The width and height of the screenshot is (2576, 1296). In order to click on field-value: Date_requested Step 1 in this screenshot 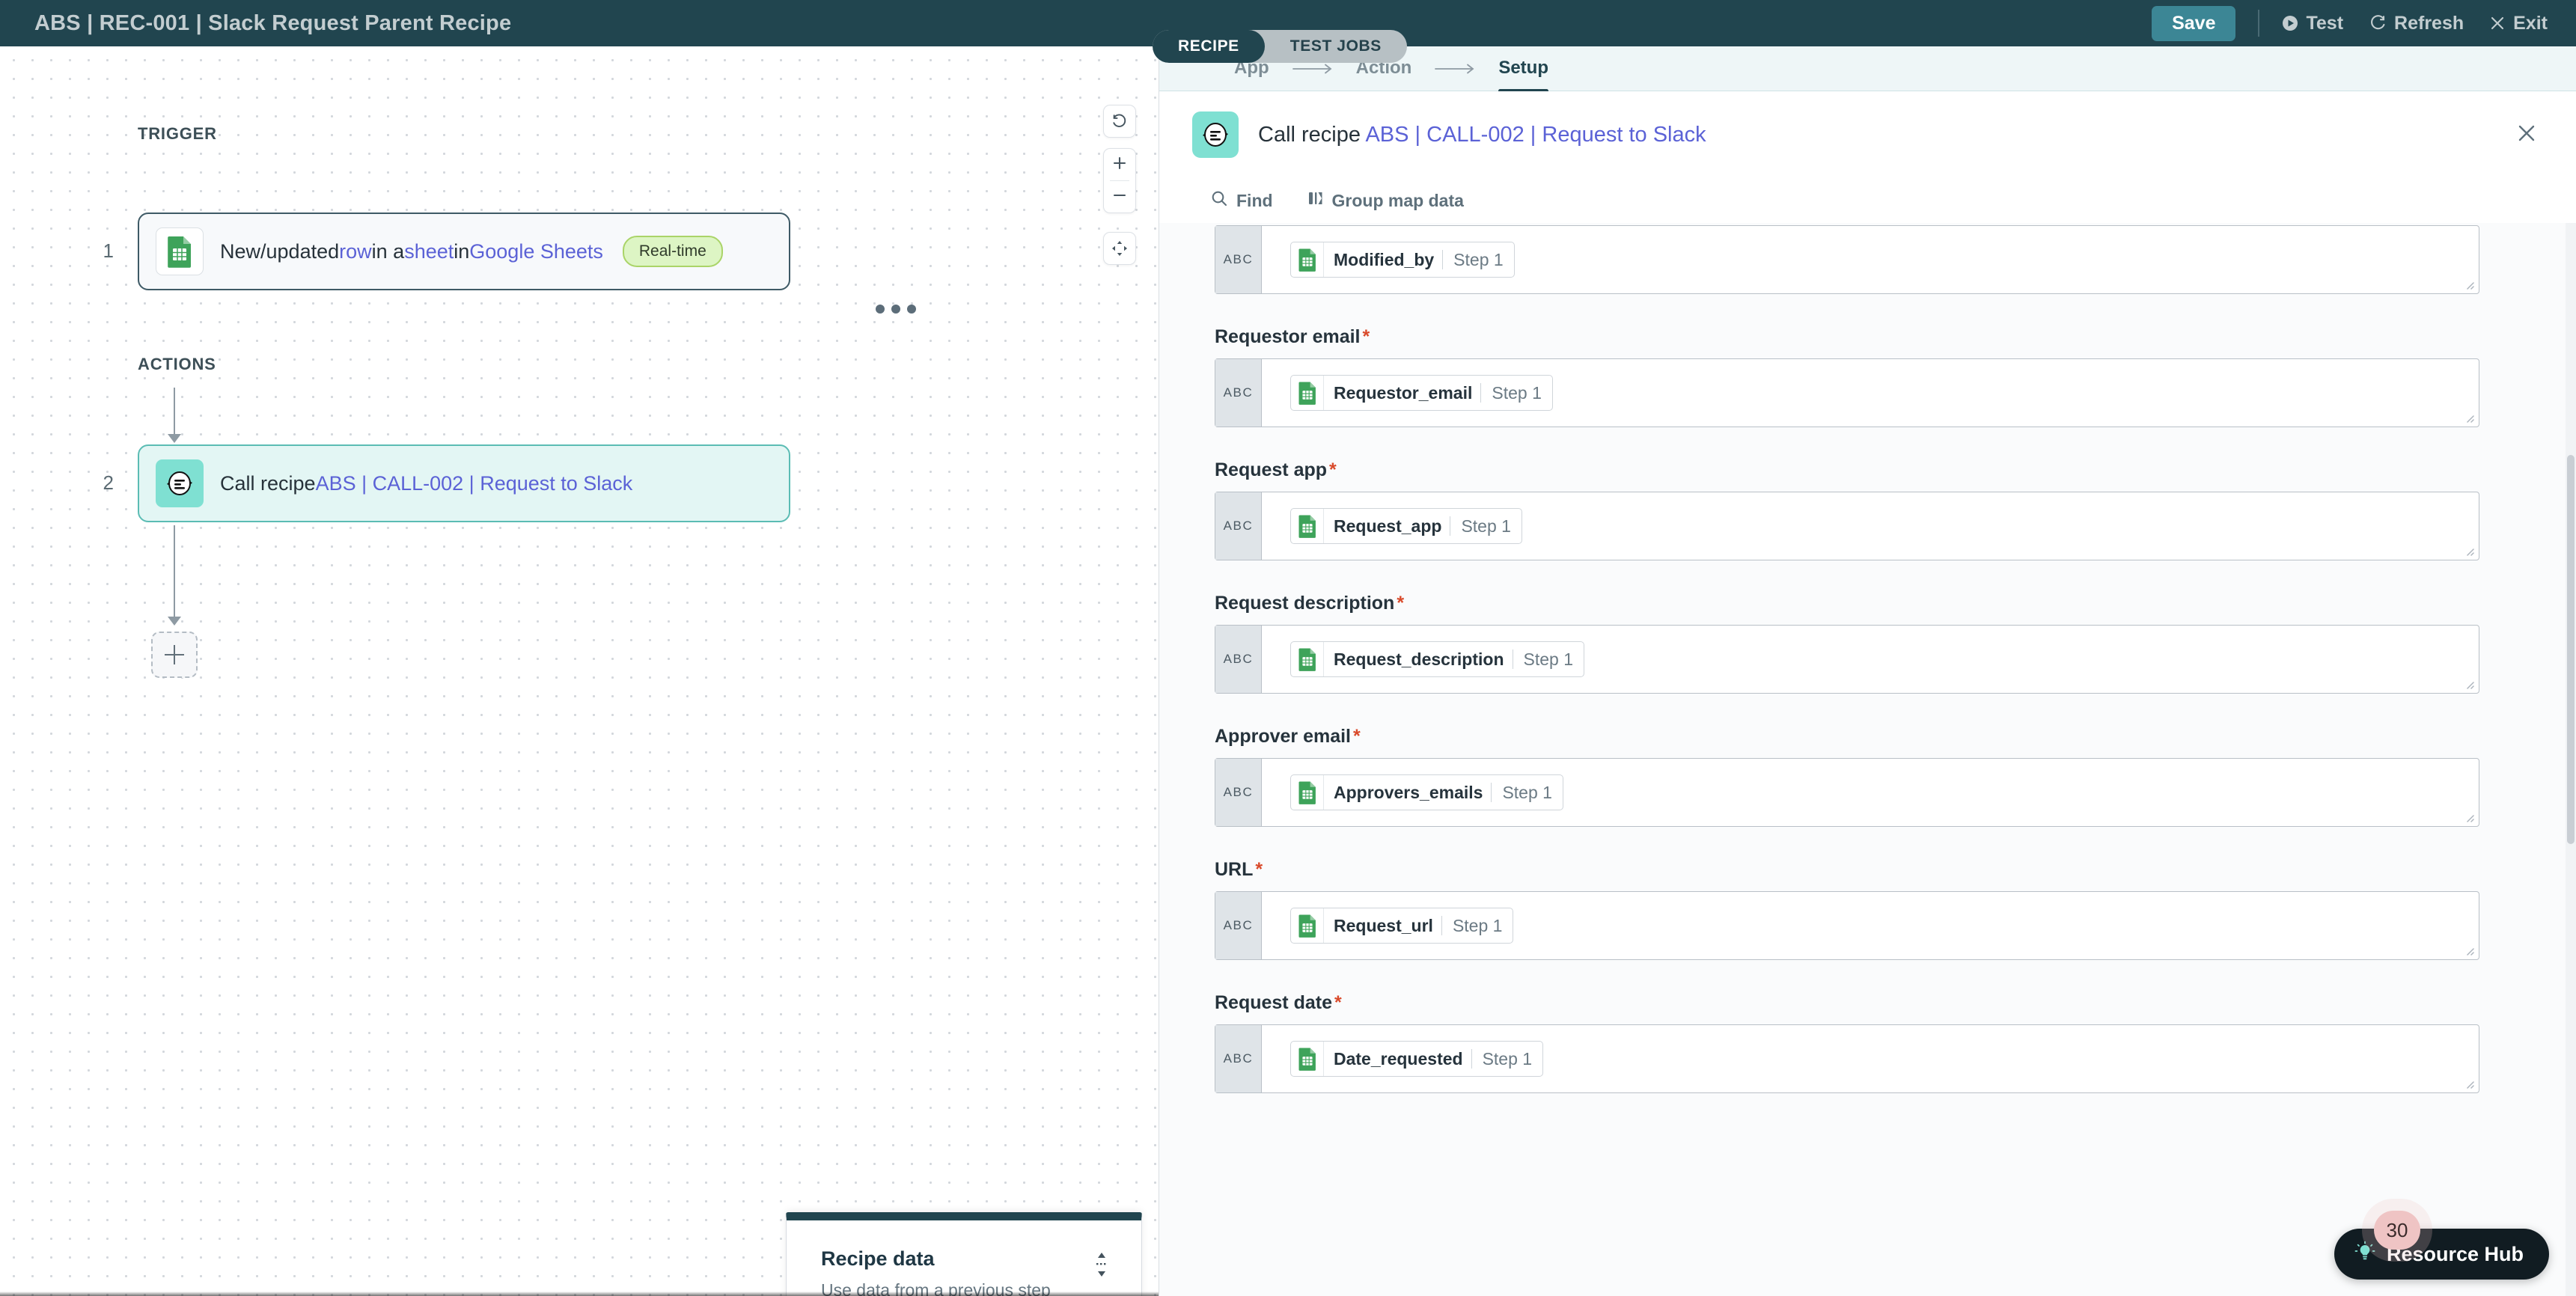, I will do `click(1870, 1058)`.